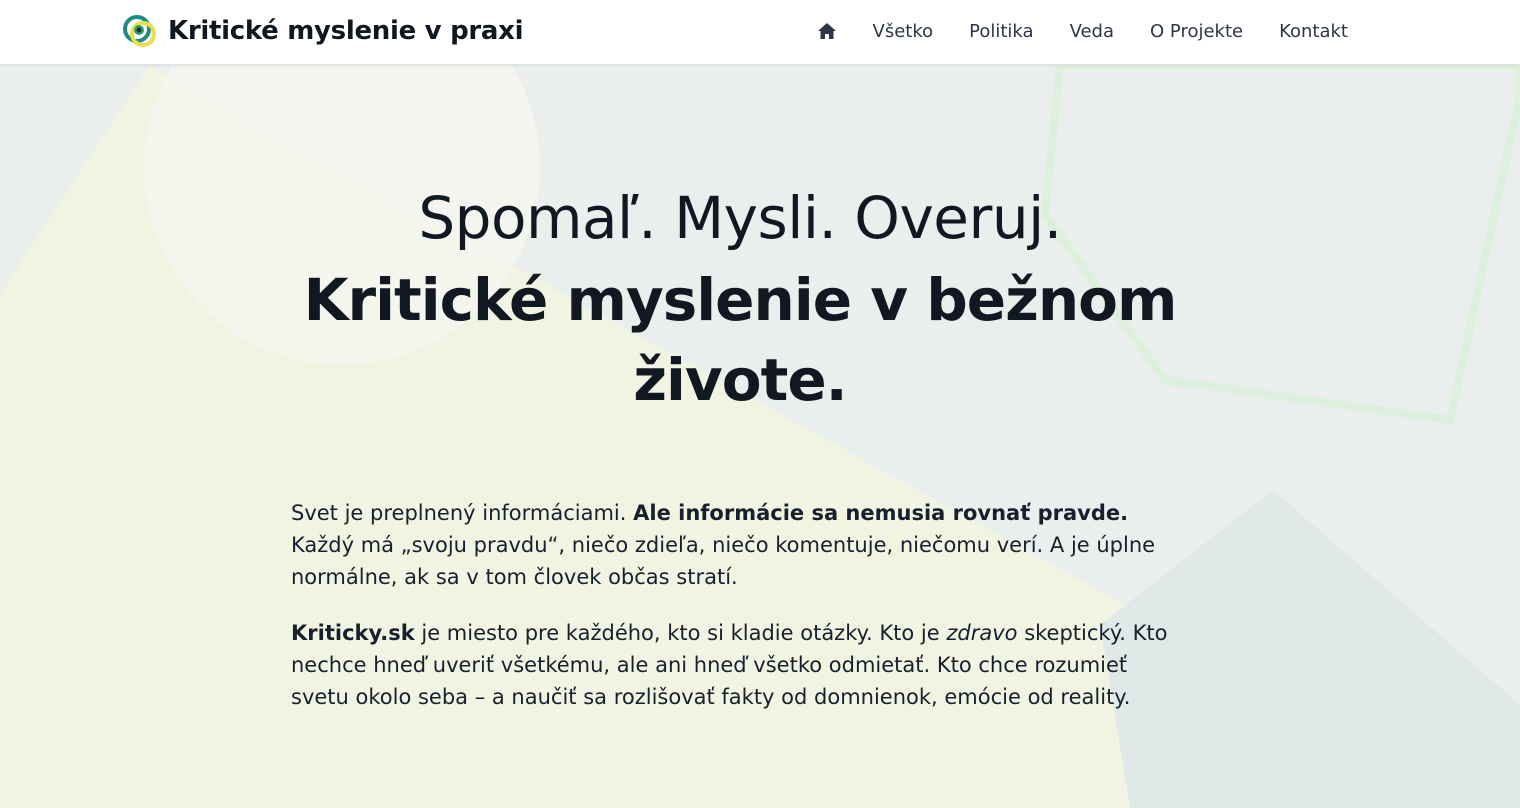 The height and width of the screenshot is (808, 1520). Describe the element at coordinates (462, 513) in the screenshot. I see `intro-p1-start: Svet je preplnený informáciami.` at that location.